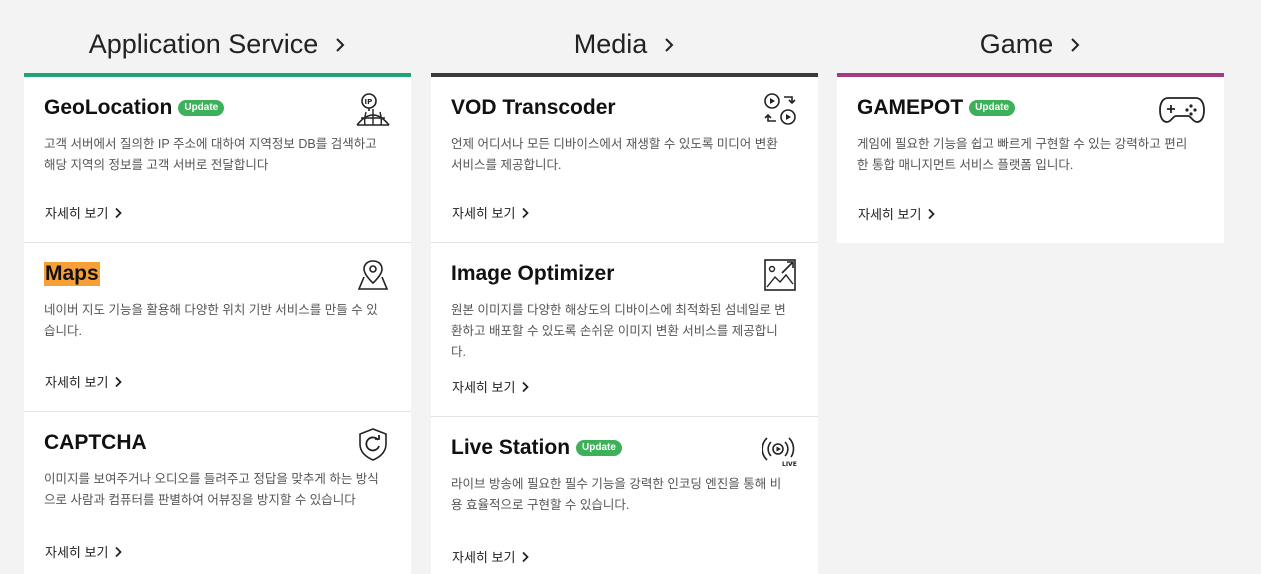 The height and width of the screenshot is (574, 1261). I want to click on image-resize-icon, so click(780, 275).